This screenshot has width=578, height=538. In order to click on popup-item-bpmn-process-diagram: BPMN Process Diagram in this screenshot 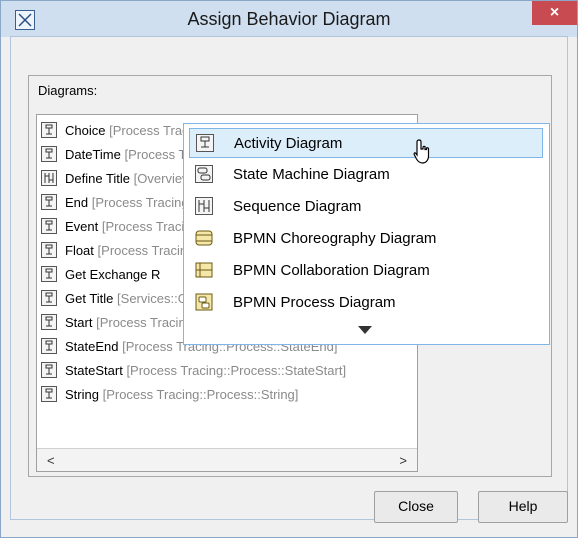, I will do `click(365, 302)`.